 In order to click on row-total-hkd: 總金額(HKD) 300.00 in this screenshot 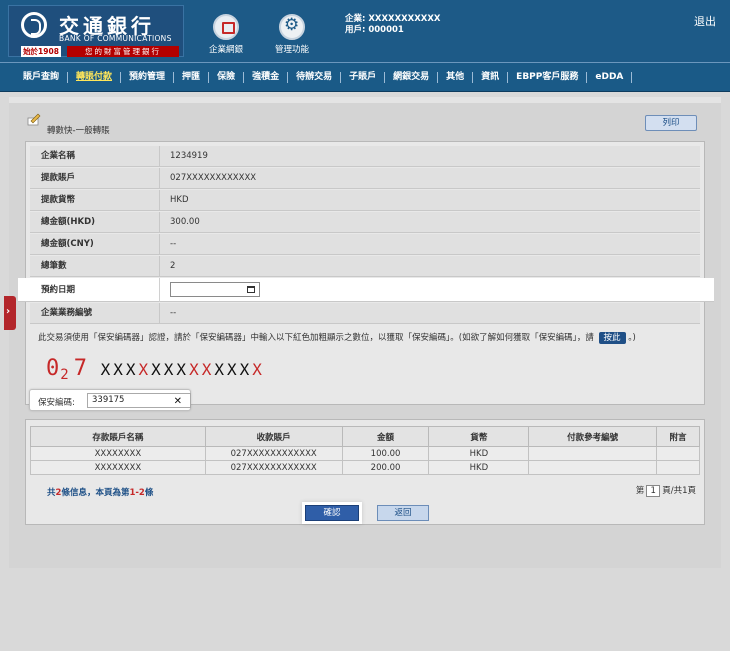, I will do `click(365, 222)`.